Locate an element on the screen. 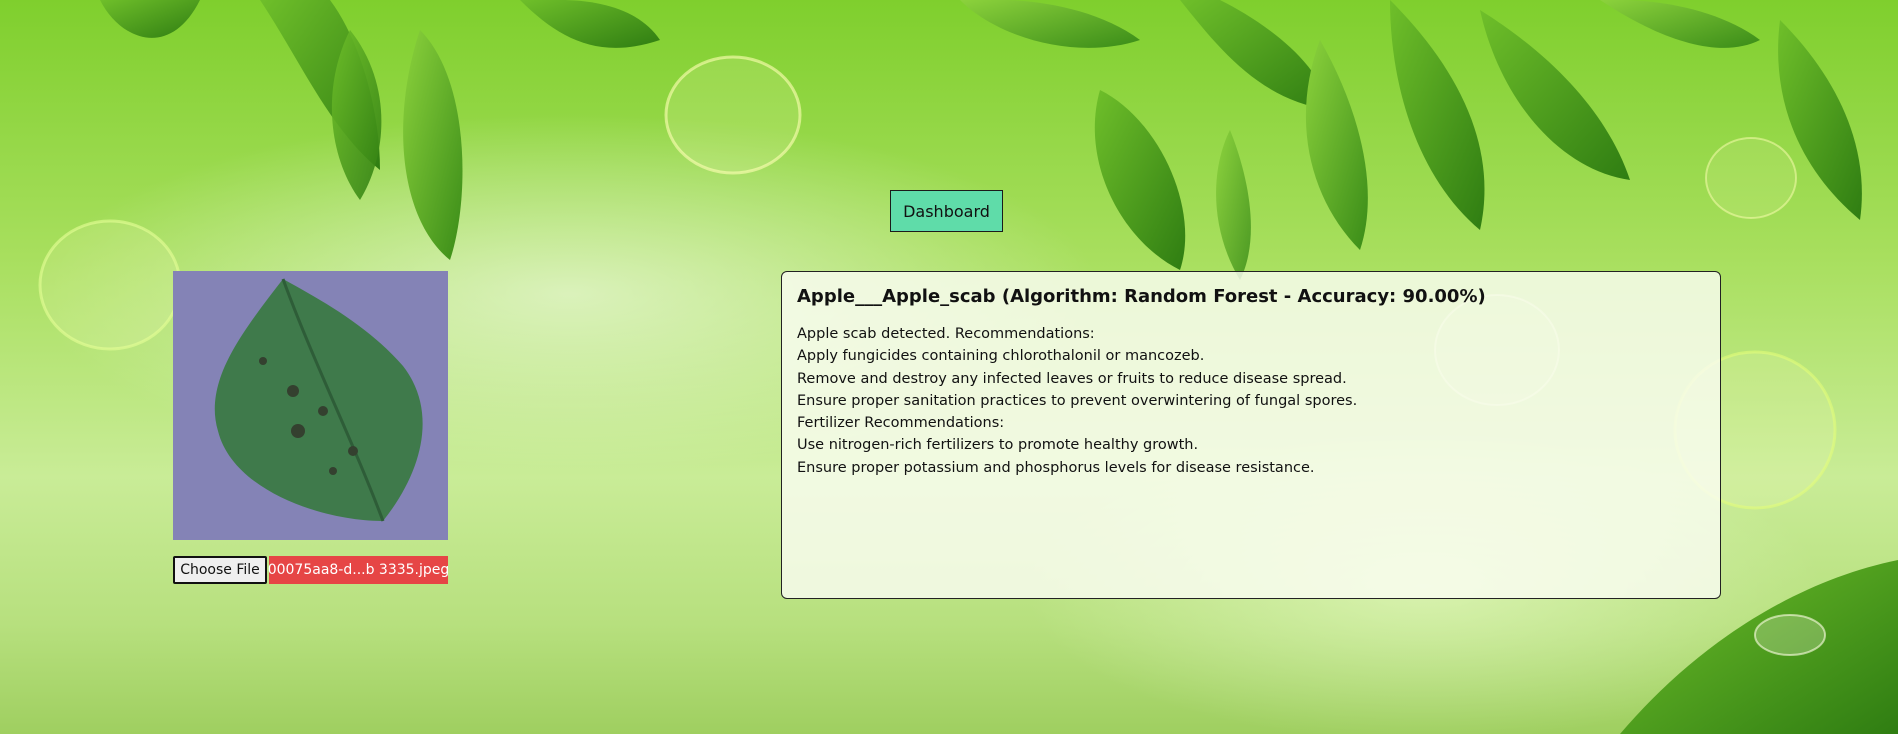 The width and height of the screenshot is (1898, 734). uploaded-leaf-image is located at coordinates (310, 405).